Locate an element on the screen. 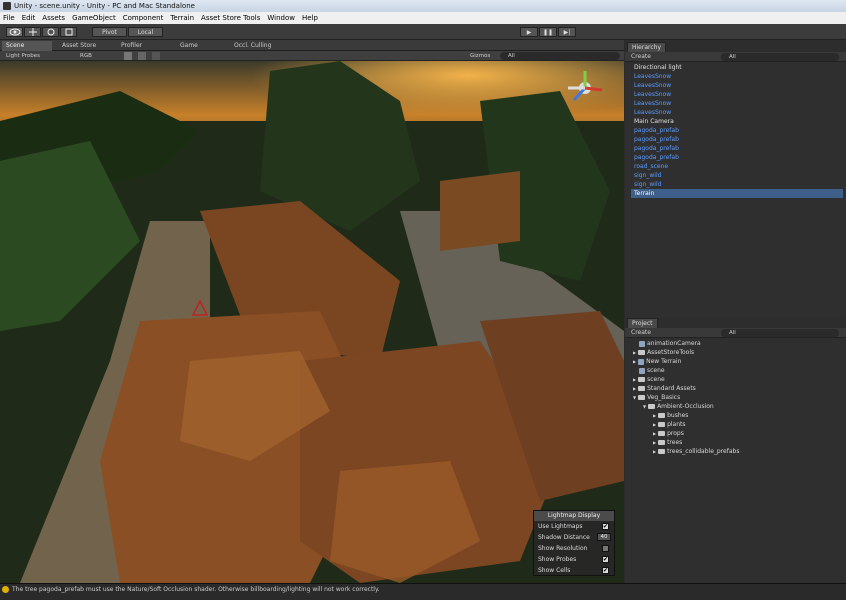 The image size is (846, 600). menu-terrain: Terrain is located at coordinates (182, 18).